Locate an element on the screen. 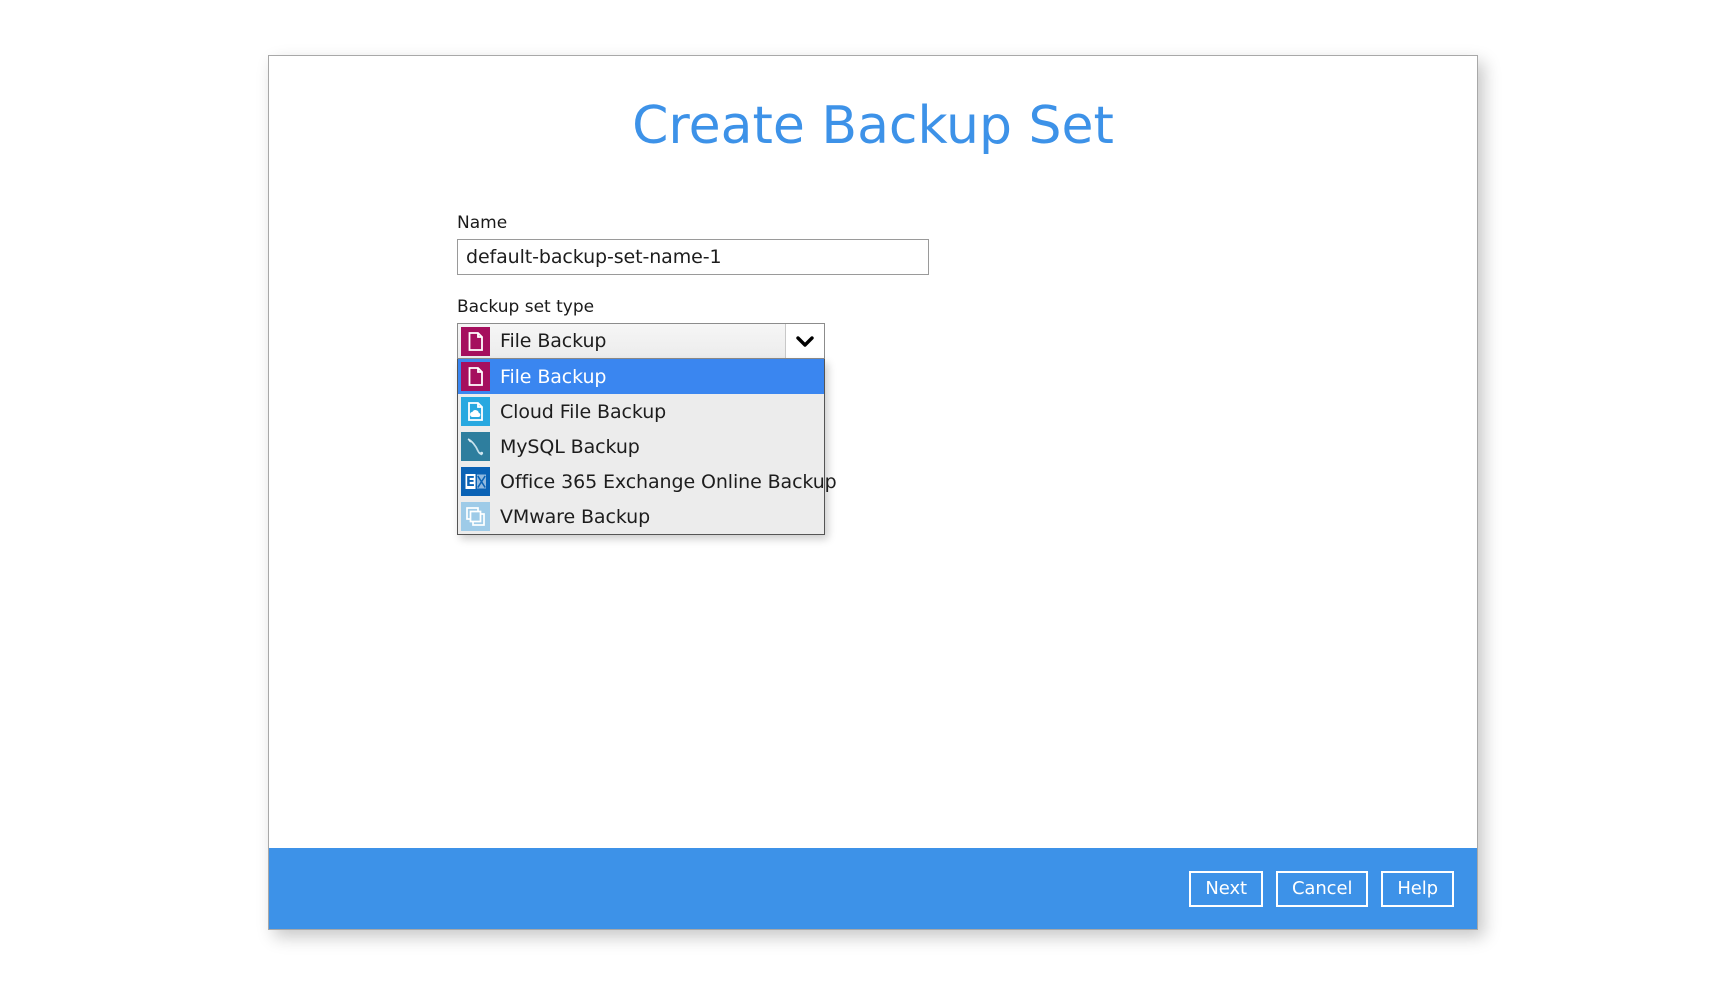 The image size is (1728, 1008). dropdown-option-file-backup: File Backup is located at coordinates (641, 376).